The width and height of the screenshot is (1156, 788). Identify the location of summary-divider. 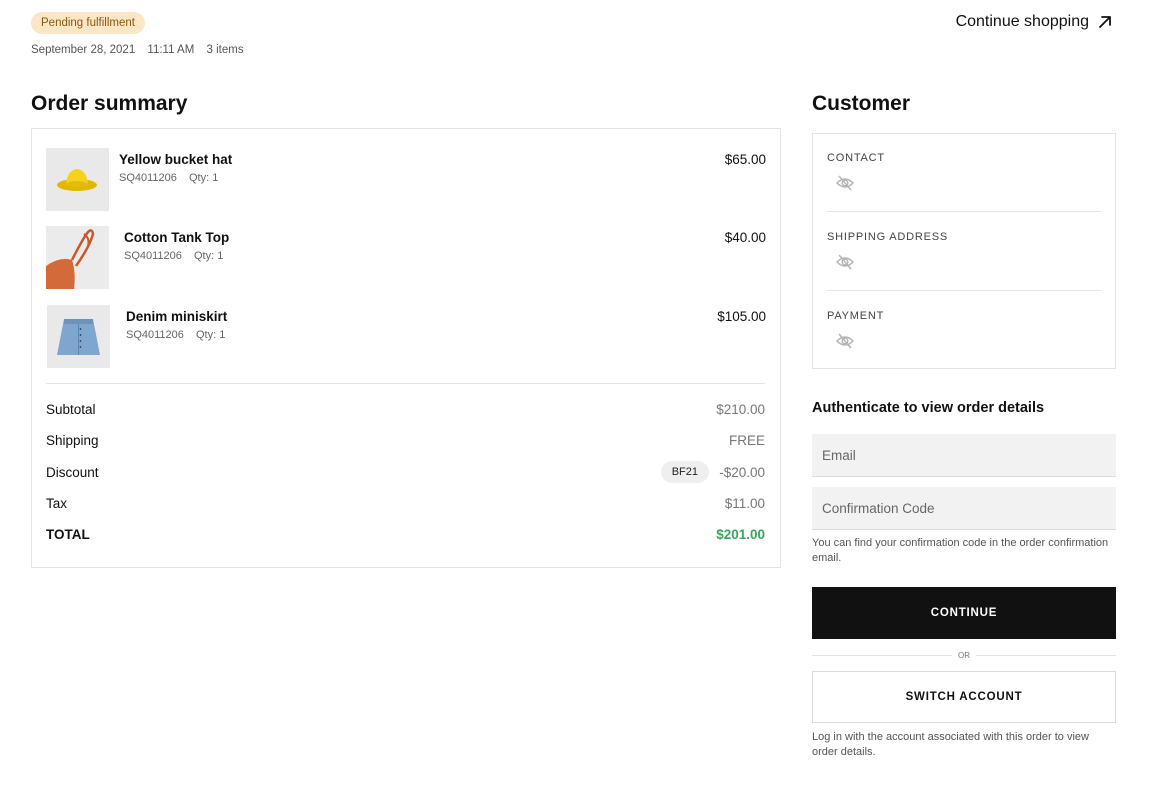
(405, 383).